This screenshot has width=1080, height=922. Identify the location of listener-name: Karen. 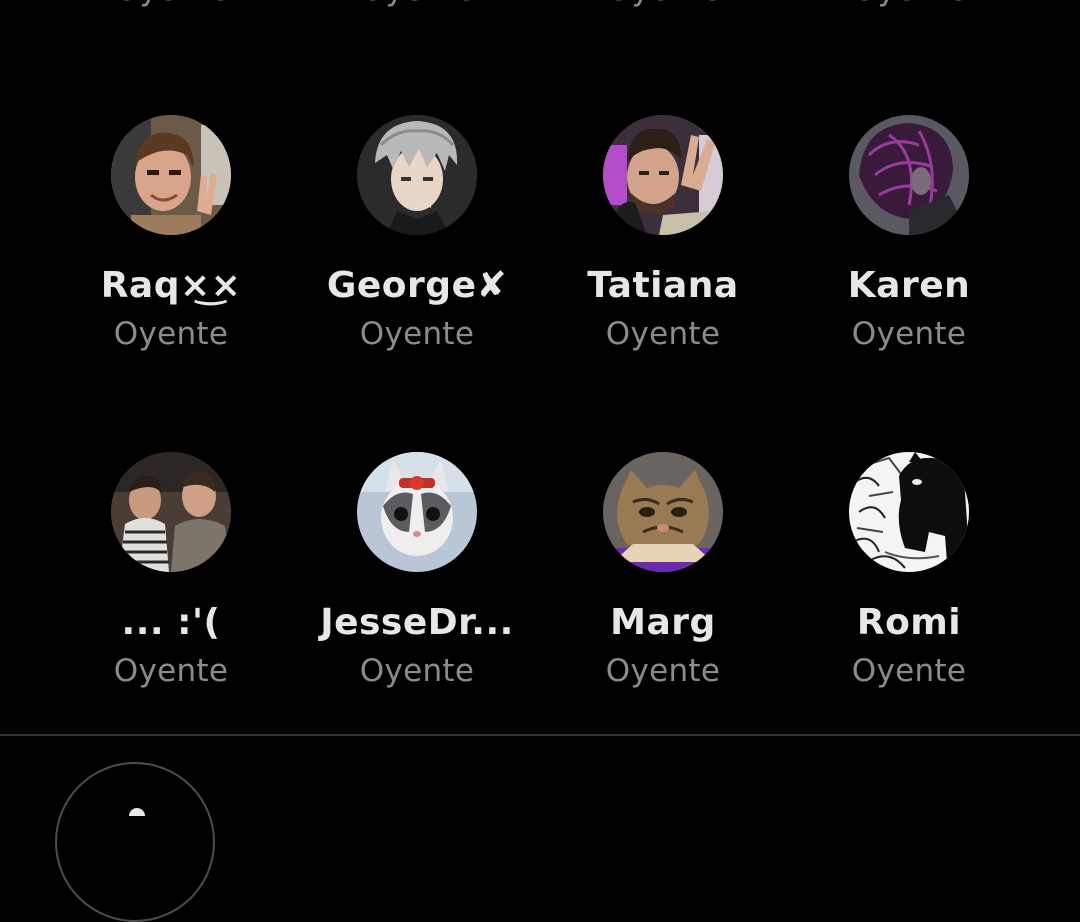
(909, 285).